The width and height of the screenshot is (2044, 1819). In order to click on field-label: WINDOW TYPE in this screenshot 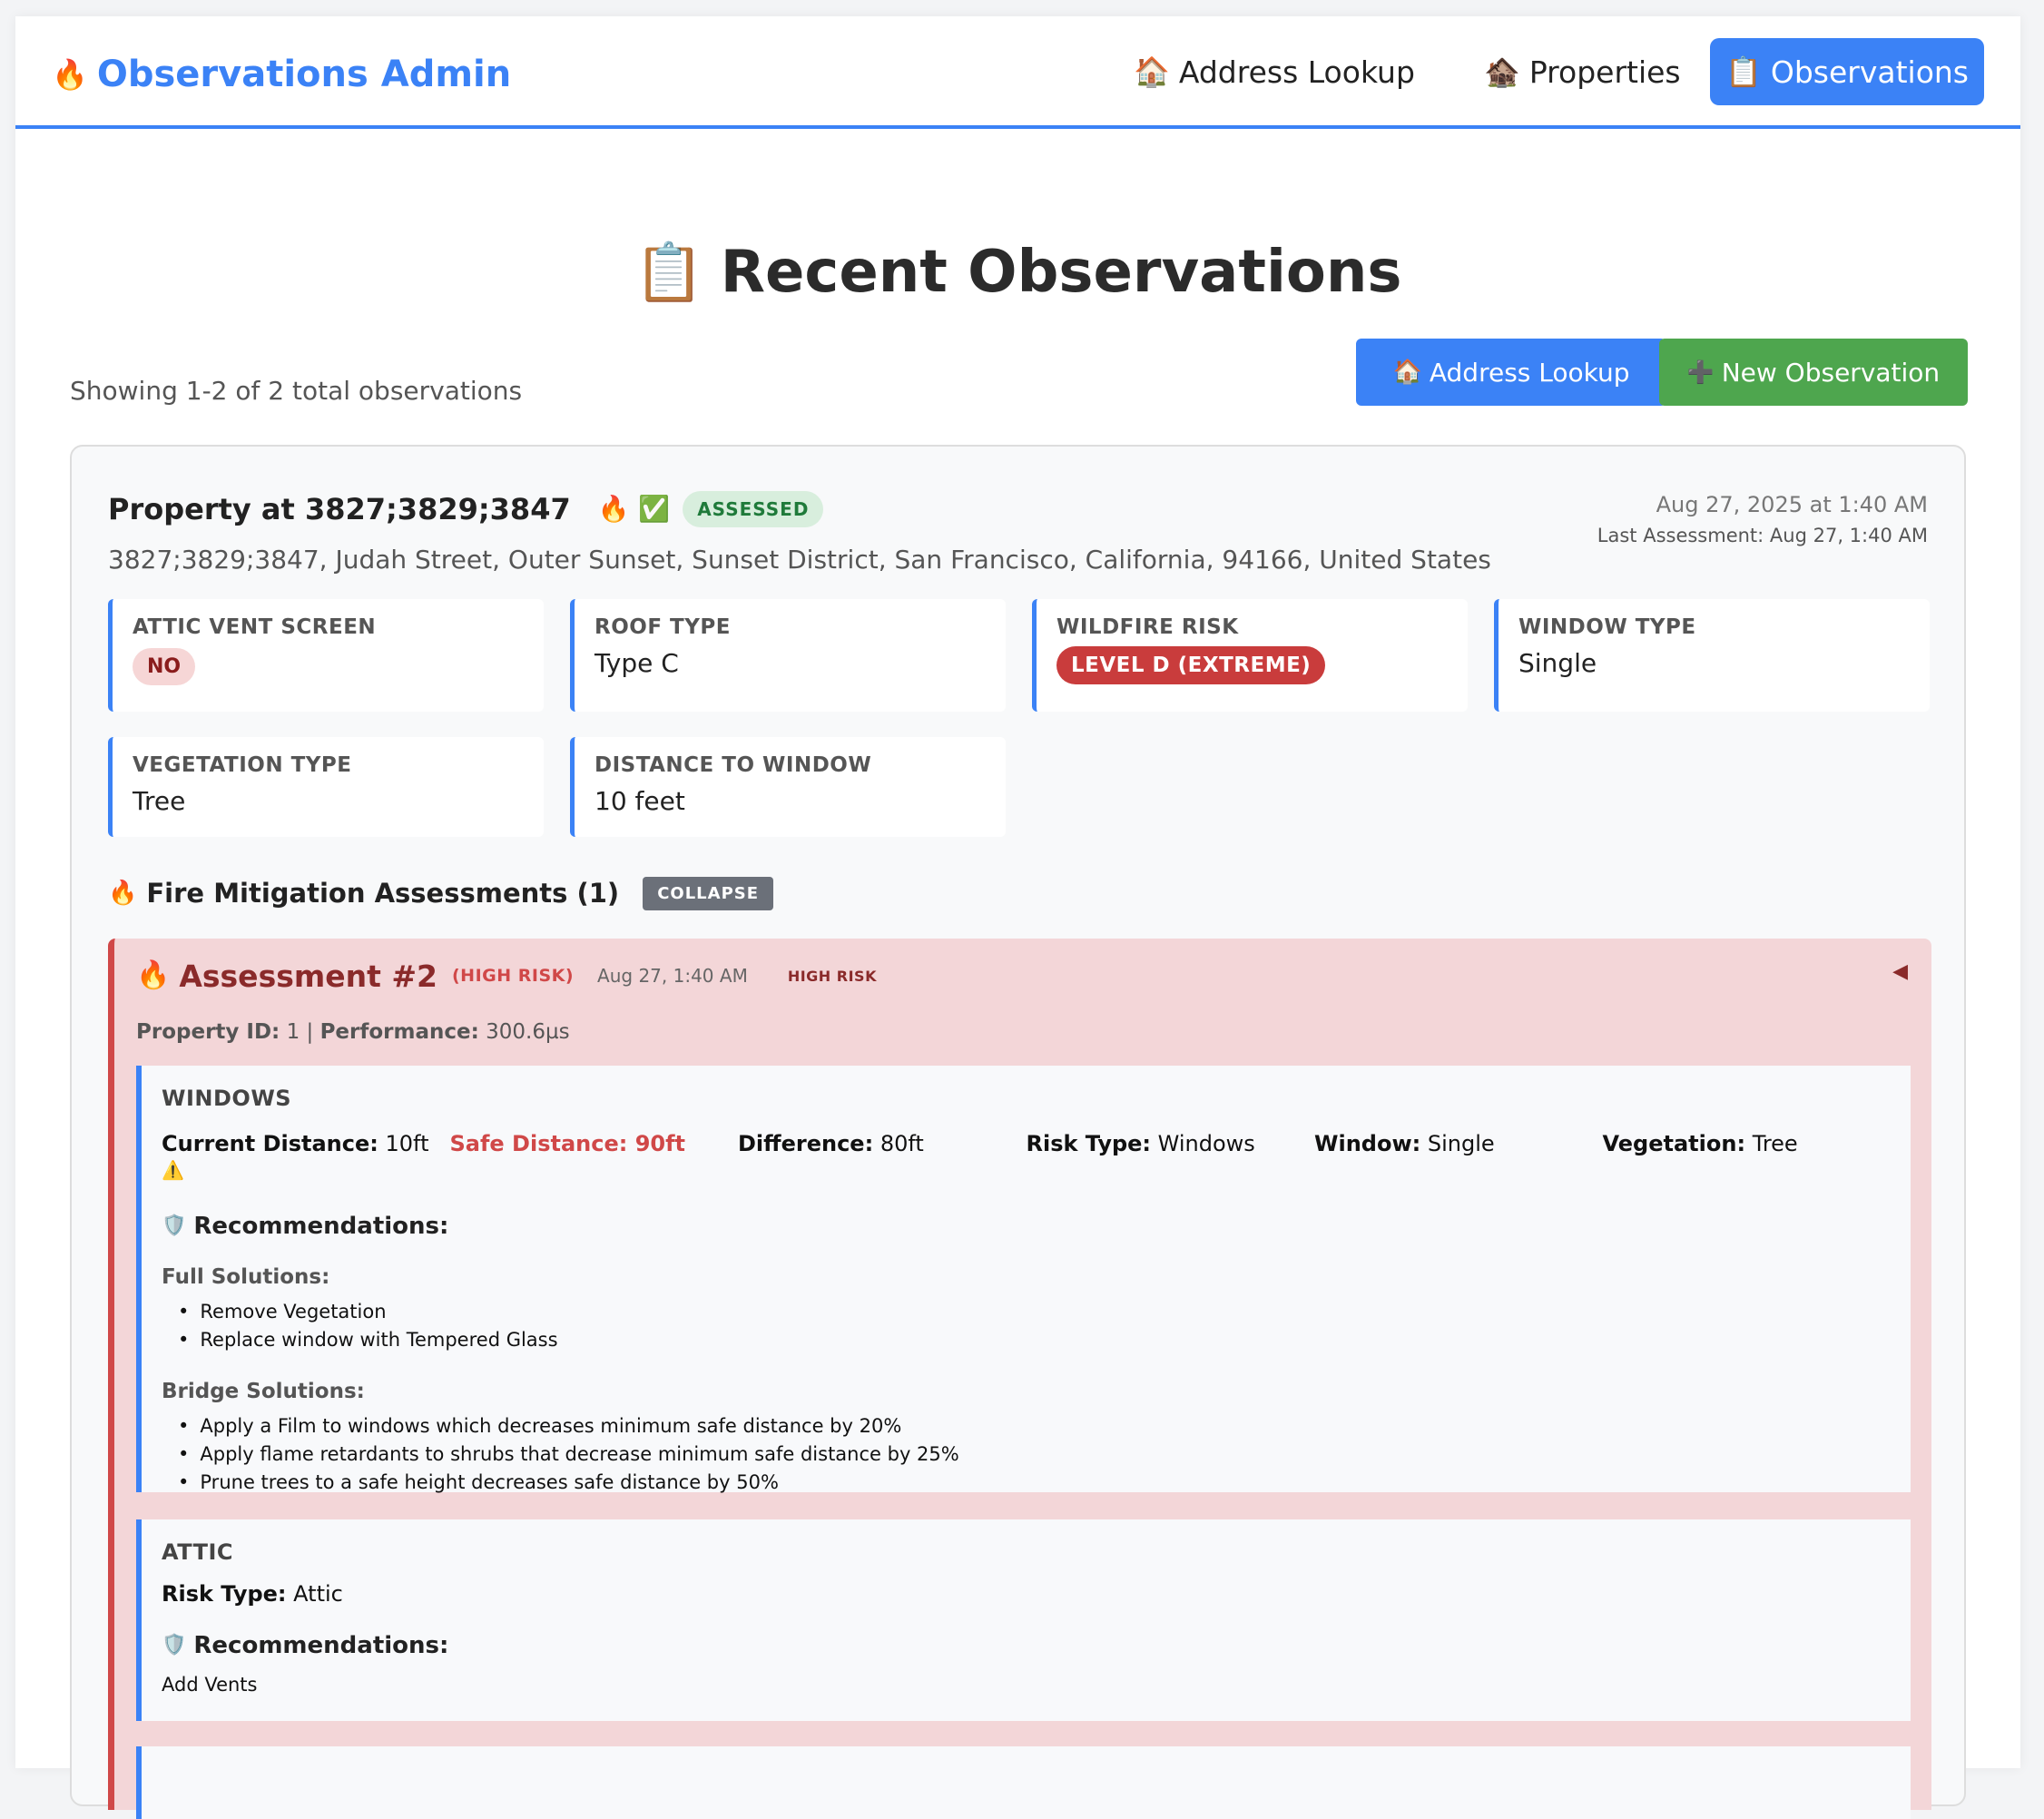, I will do `click(1607, 627)`.